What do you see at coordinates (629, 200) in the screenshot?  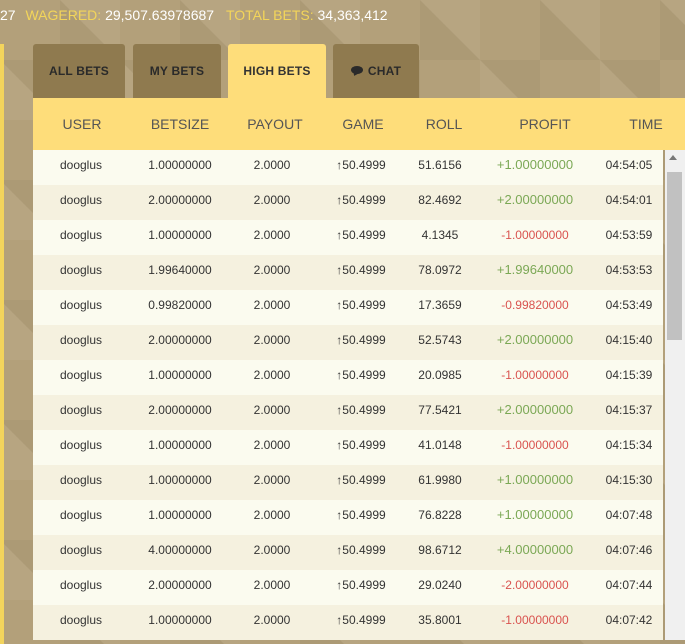 I see `cell-time: 04:54:01` at bounding box center [629, 200].